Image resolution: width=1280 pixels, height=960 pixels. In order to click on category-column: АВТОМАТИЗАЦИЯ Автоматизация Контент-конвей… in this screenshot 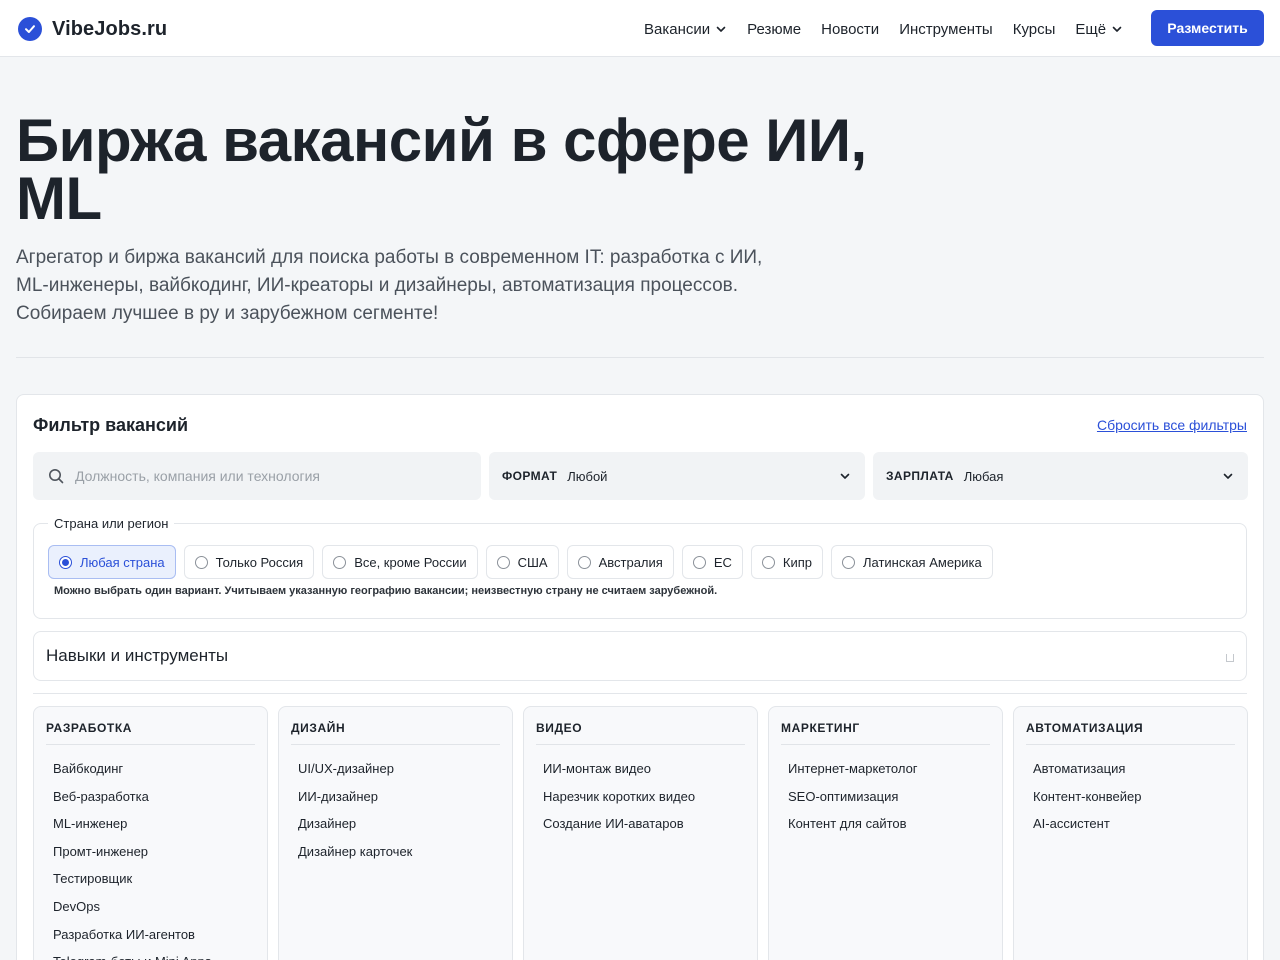, I will do `click(1130, 833)`.